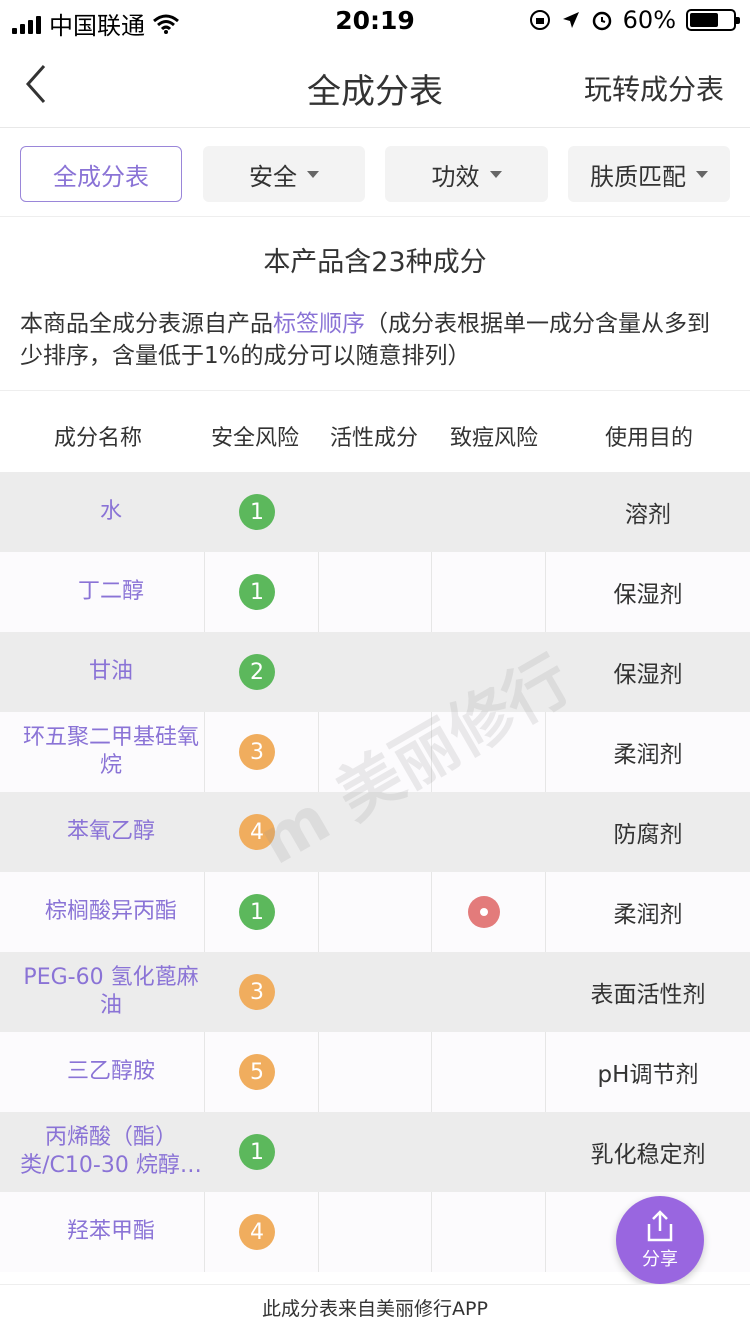 This screenshot has height=1334, width=750. Describe the element at coordinates (375, 20) in the screenshot. I see `status-bar: 中国联通 20:19 60%` at that location.